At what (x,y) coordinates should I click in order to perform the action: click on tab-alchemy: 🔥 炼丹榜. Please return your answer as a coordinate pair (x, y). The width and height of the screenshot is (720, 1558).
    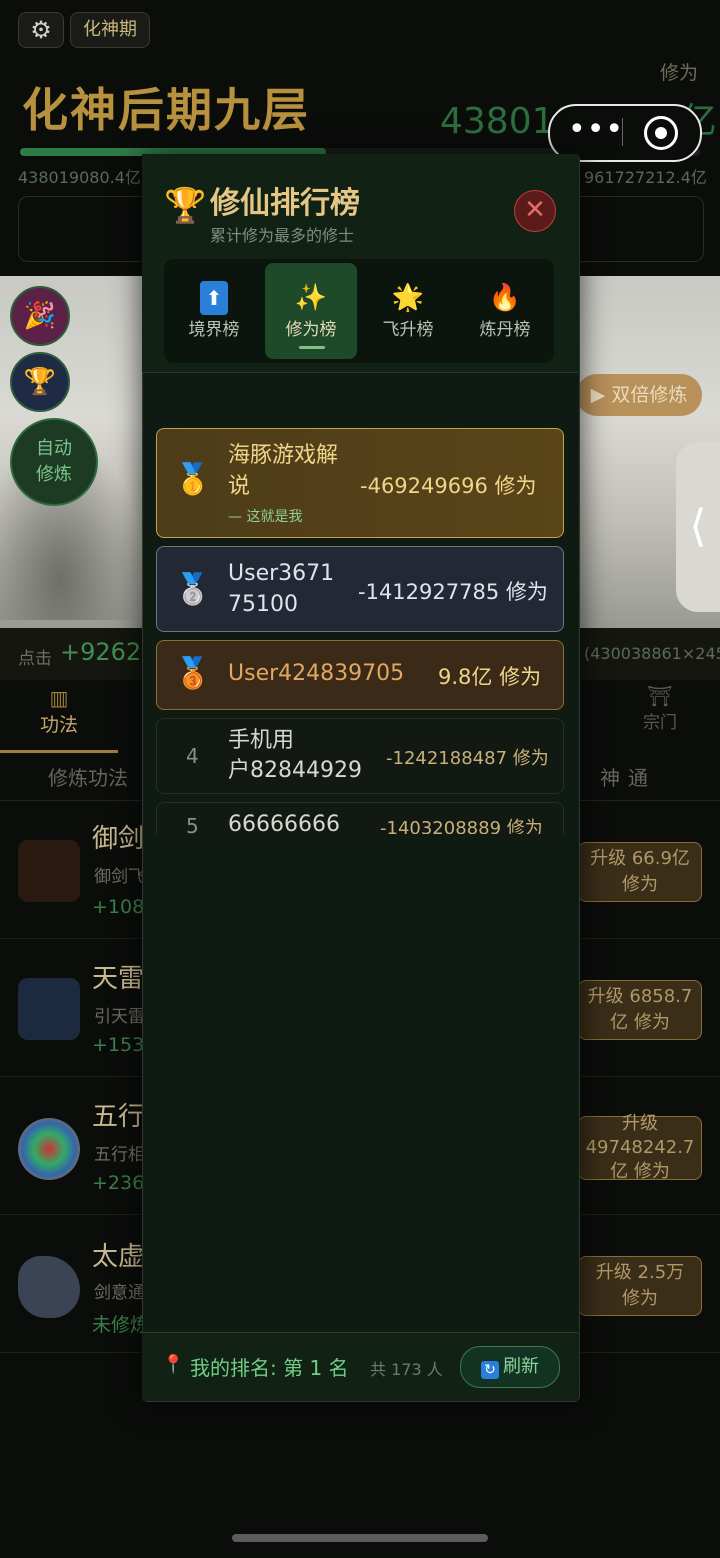
    Looking at the image, I should click on (505, 311).